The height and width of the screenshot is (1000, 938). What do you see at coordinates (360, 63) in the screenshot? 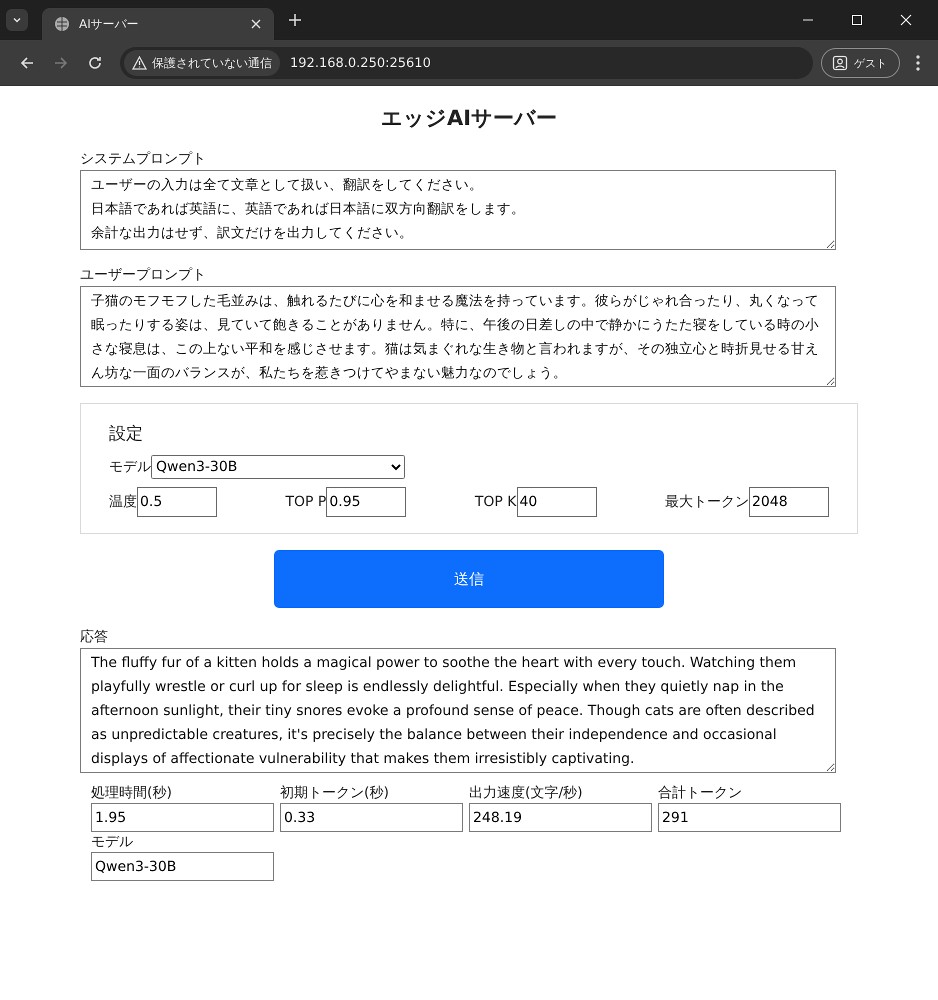
I see `url-text: 192.168.0.250:25610` at bounding box center [360, 63].